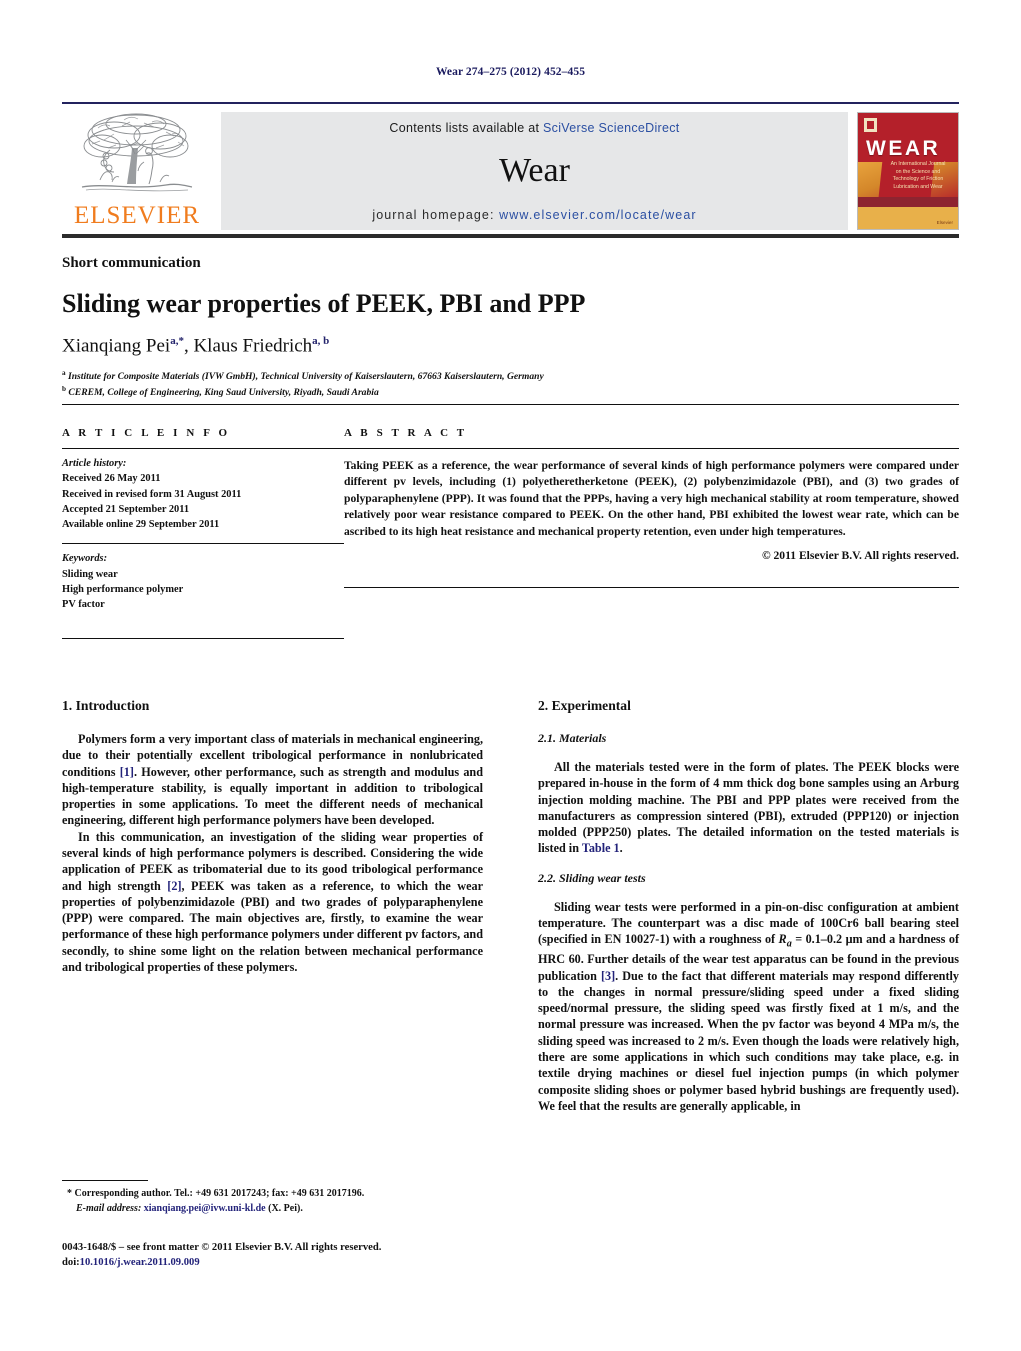  What do you see at coordinates (111, 479) in the screenshot?
I see `article-history-item: Received 26 May 2011` at bounding box center [111, 479].